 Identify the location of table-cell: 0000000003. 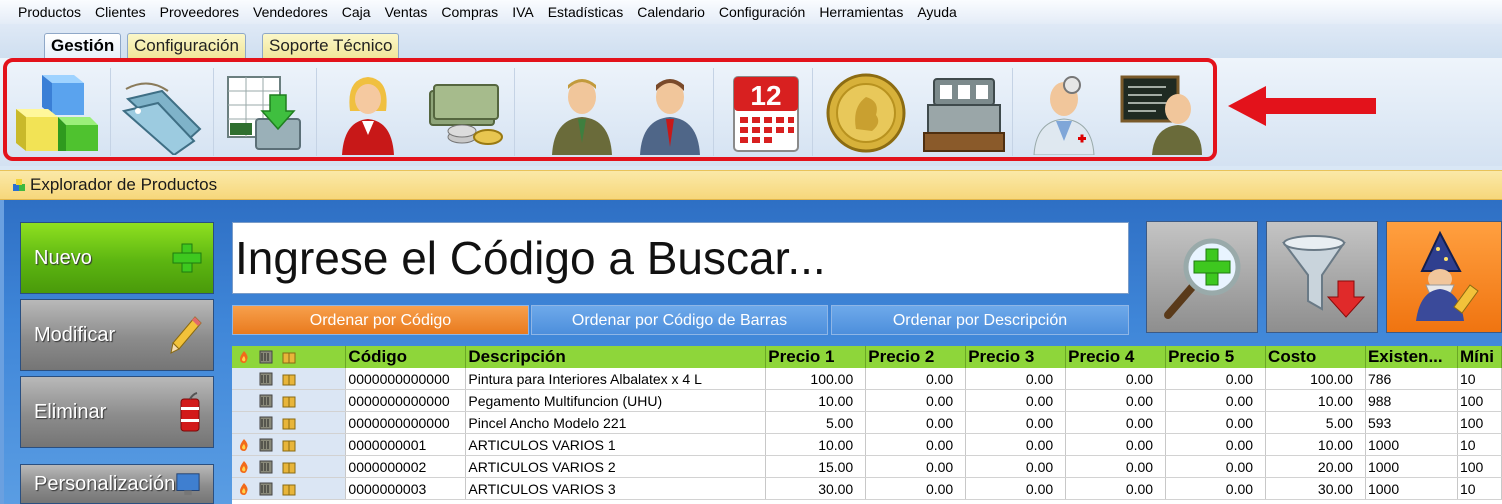
(406, 488).